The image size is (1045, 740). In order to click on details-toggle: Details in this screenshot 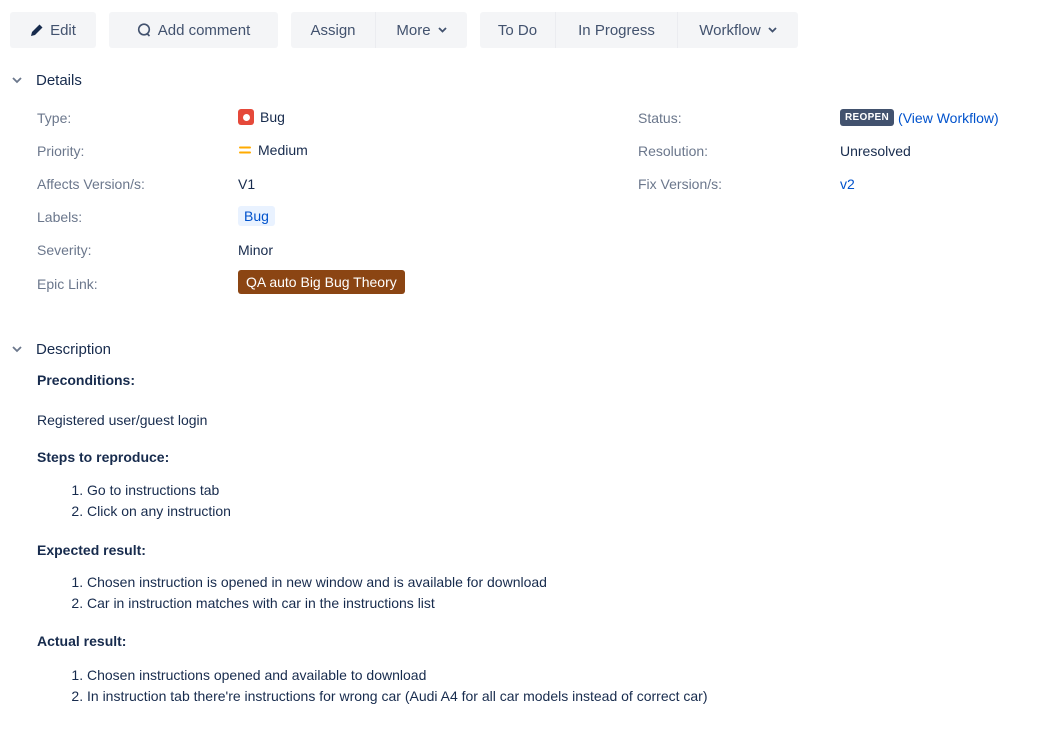, I will do `click(47, 80)`.